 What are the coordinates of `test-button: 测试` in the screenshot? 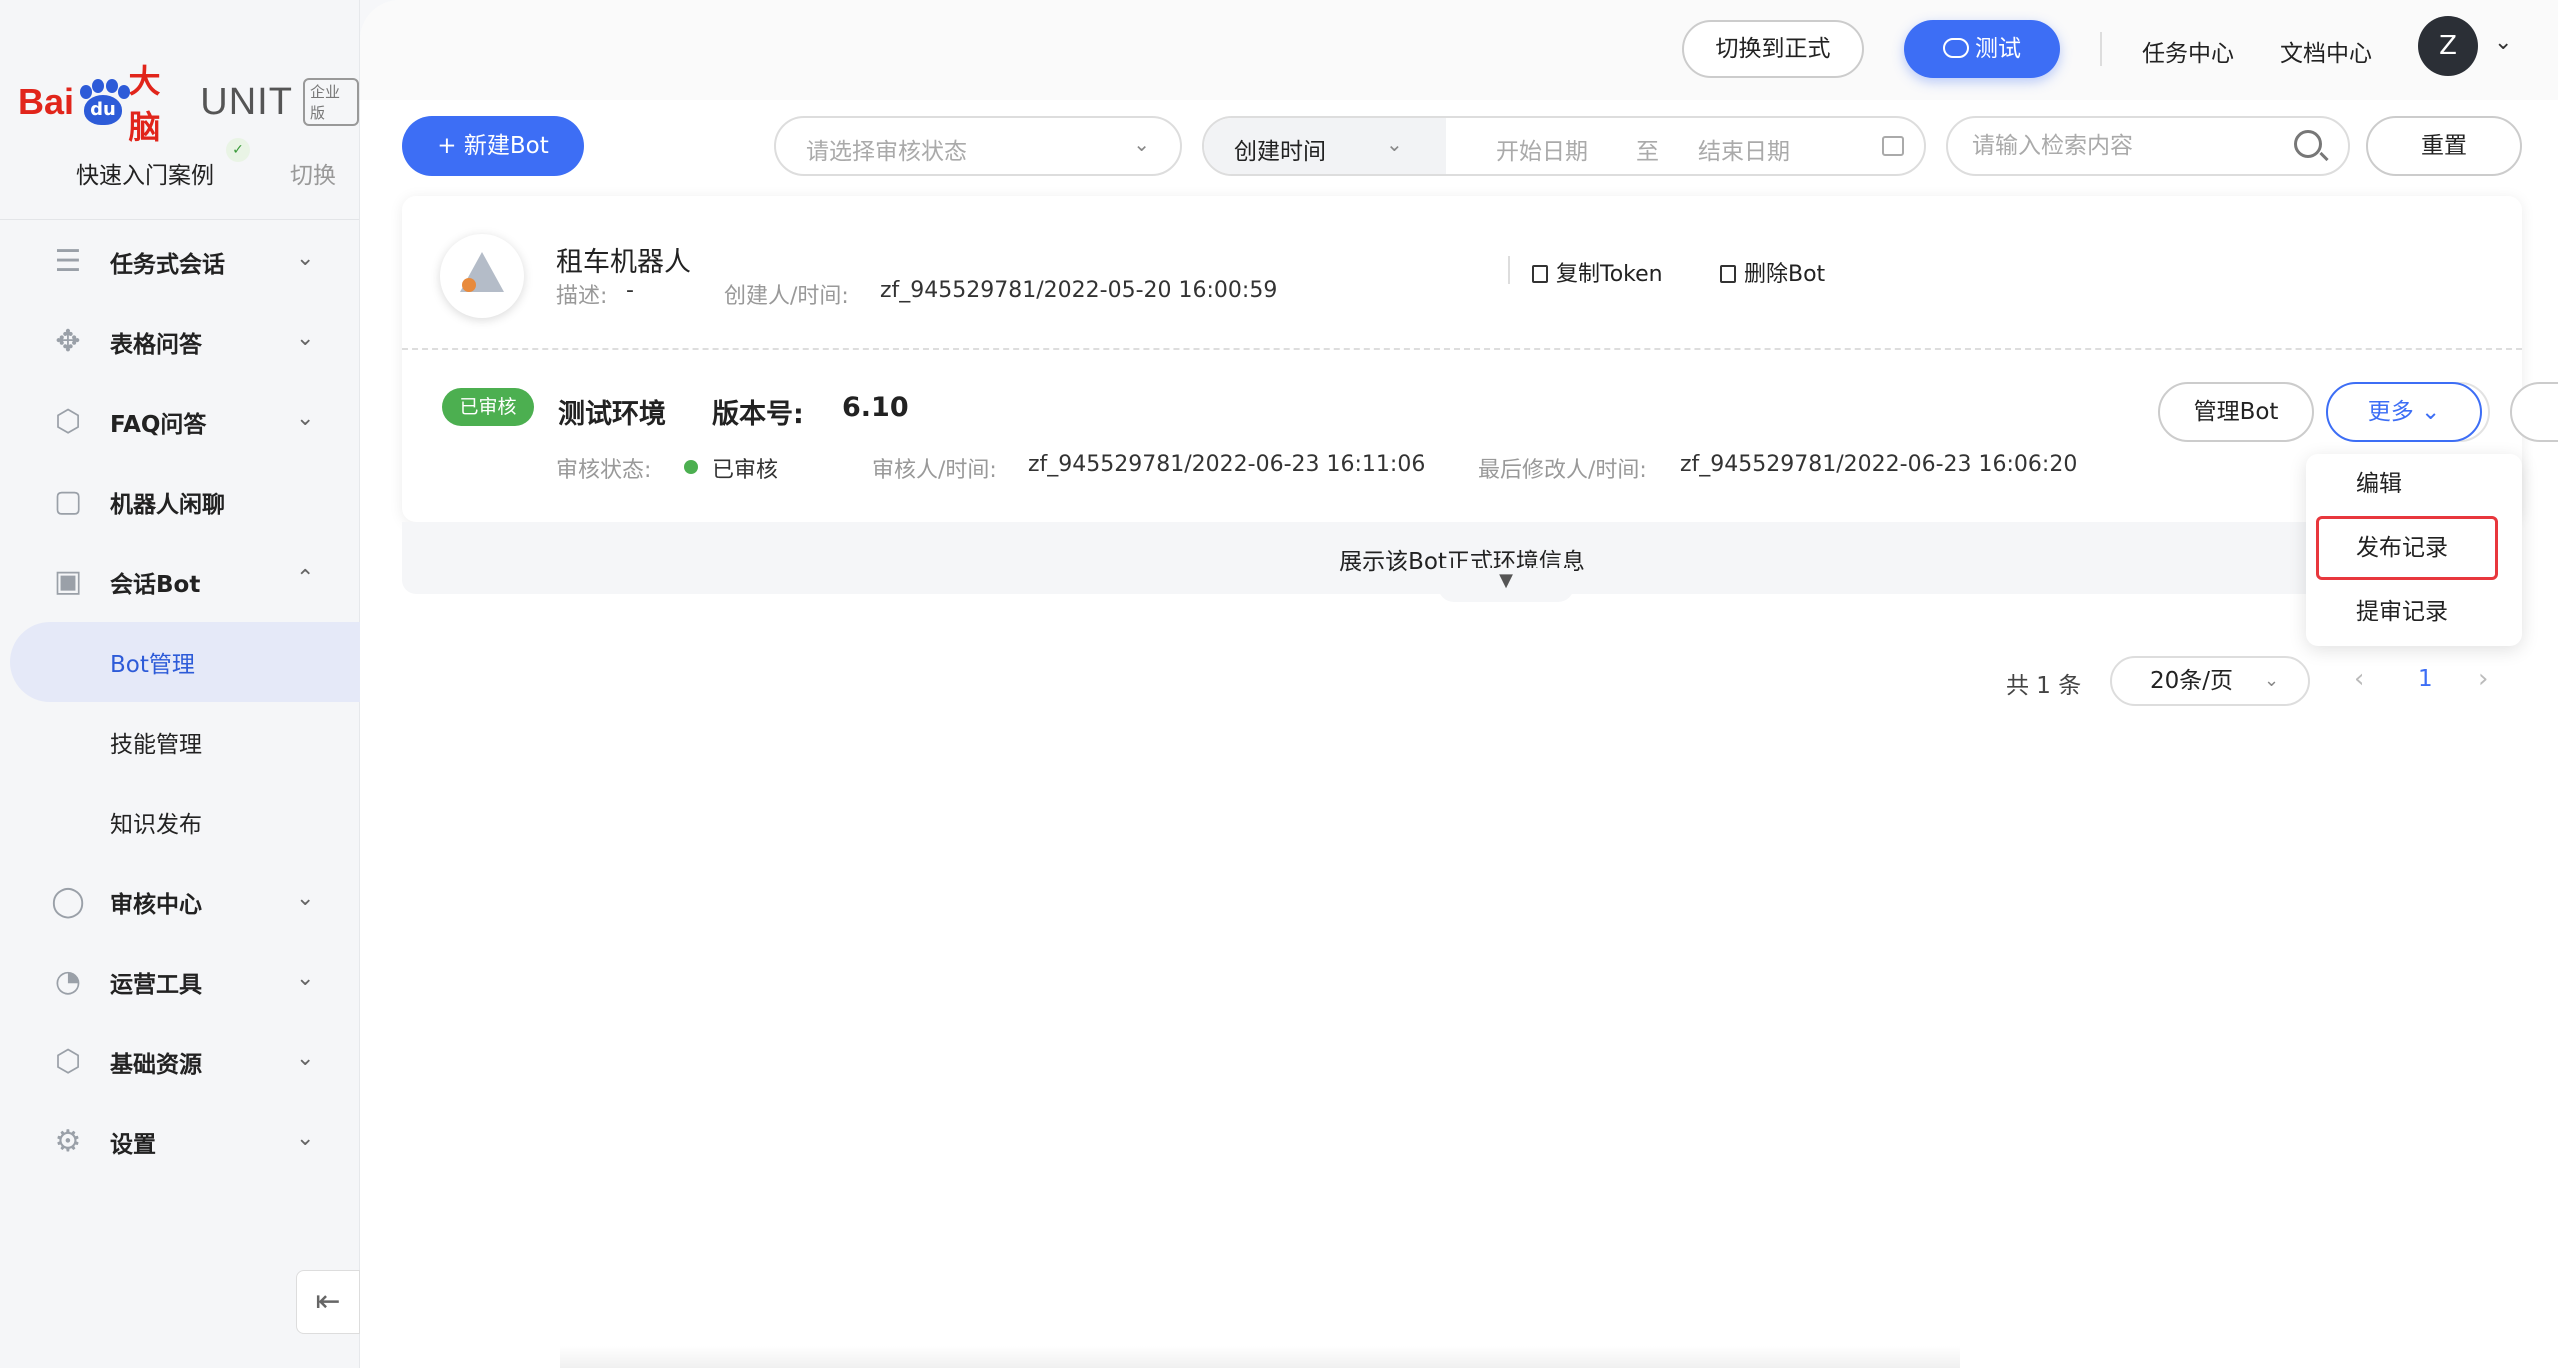 It's located at (1982, 49).